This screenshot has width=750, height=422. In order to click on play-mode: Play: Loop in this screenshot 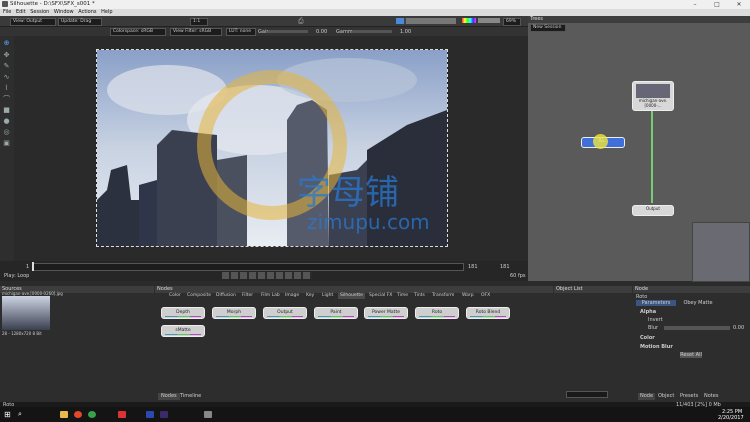, I will do `click(16, 276)`.